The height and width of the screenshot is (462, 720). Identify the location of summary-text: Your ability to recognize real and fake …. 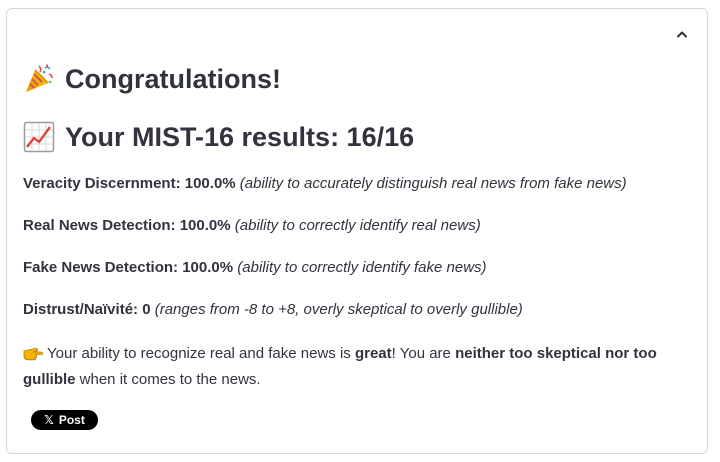
(358, 367).